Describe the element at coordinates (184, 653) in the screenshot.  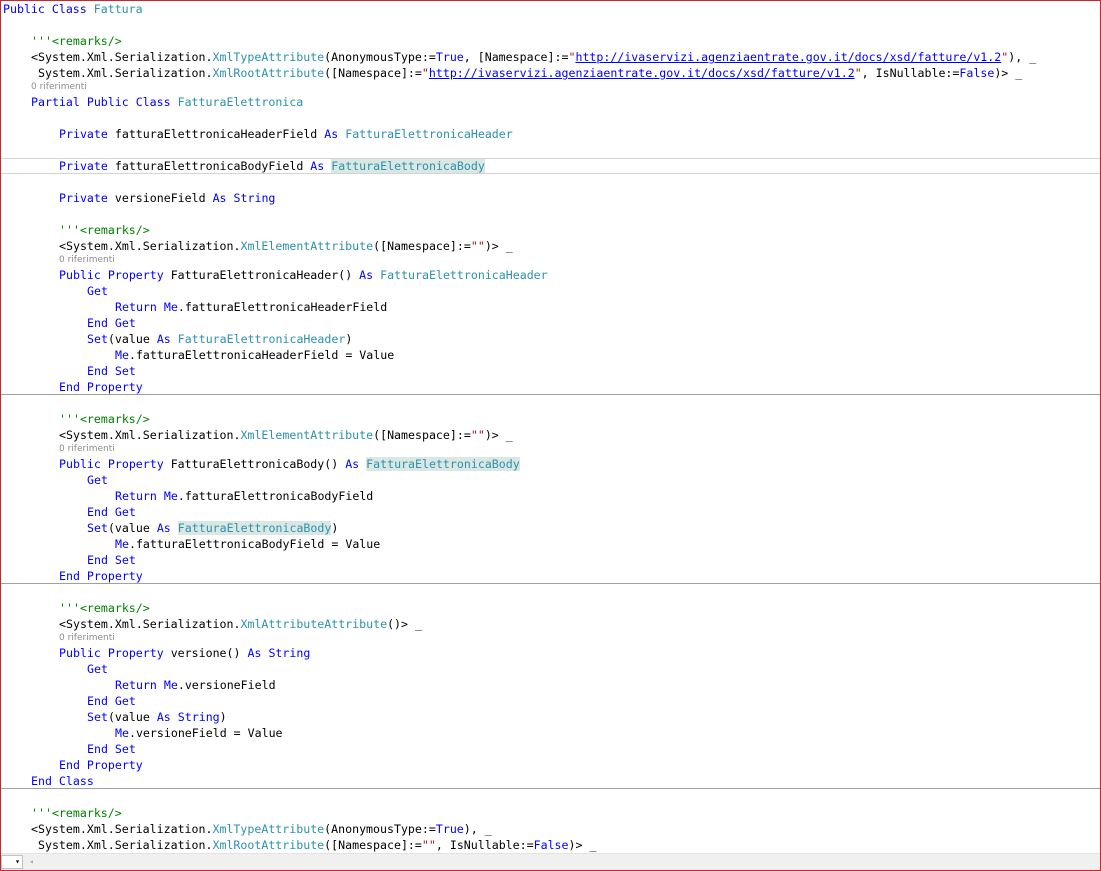
I see `code-line: Public Property versione() As String` at that location.